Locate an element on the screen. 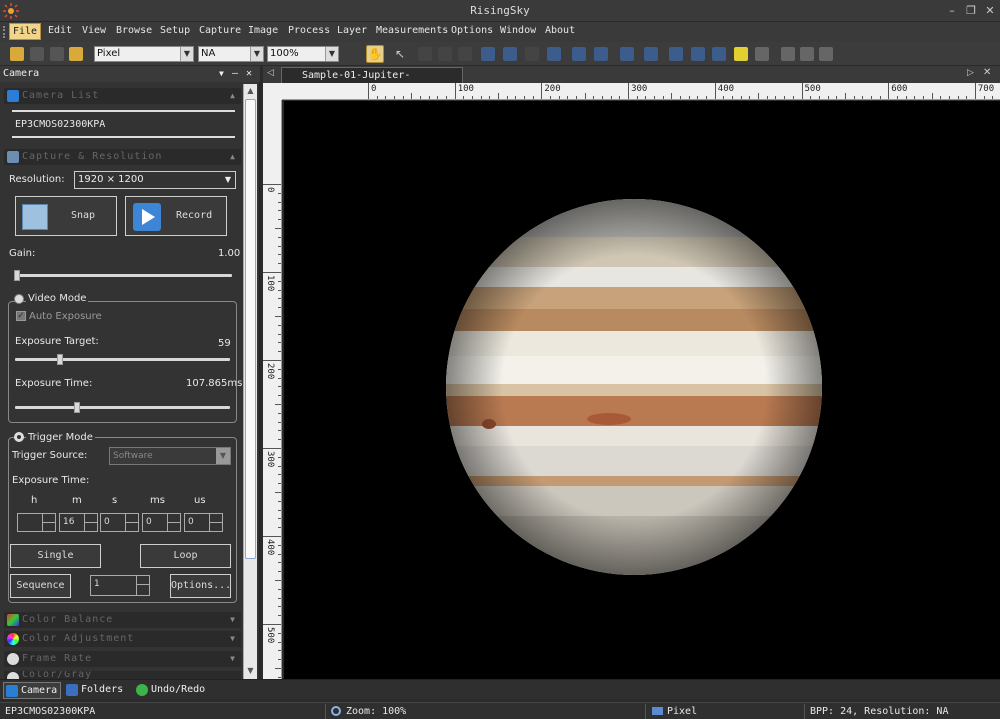 This screenshot has width=1000, height=719. tab-scroll-left-icon: ◁ is located at coordinates (270, 73).